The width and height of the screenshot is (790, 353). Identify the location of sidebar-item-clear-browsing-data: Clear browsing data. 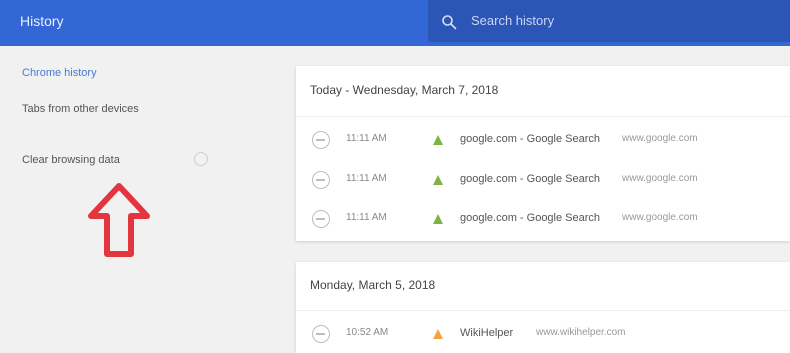
(71, 160).